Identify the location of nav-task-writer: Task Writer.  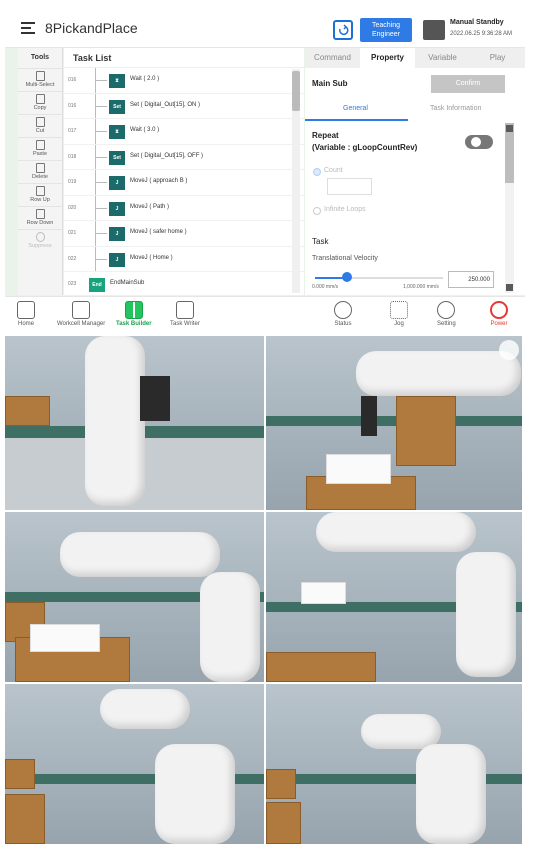
(185, 314).